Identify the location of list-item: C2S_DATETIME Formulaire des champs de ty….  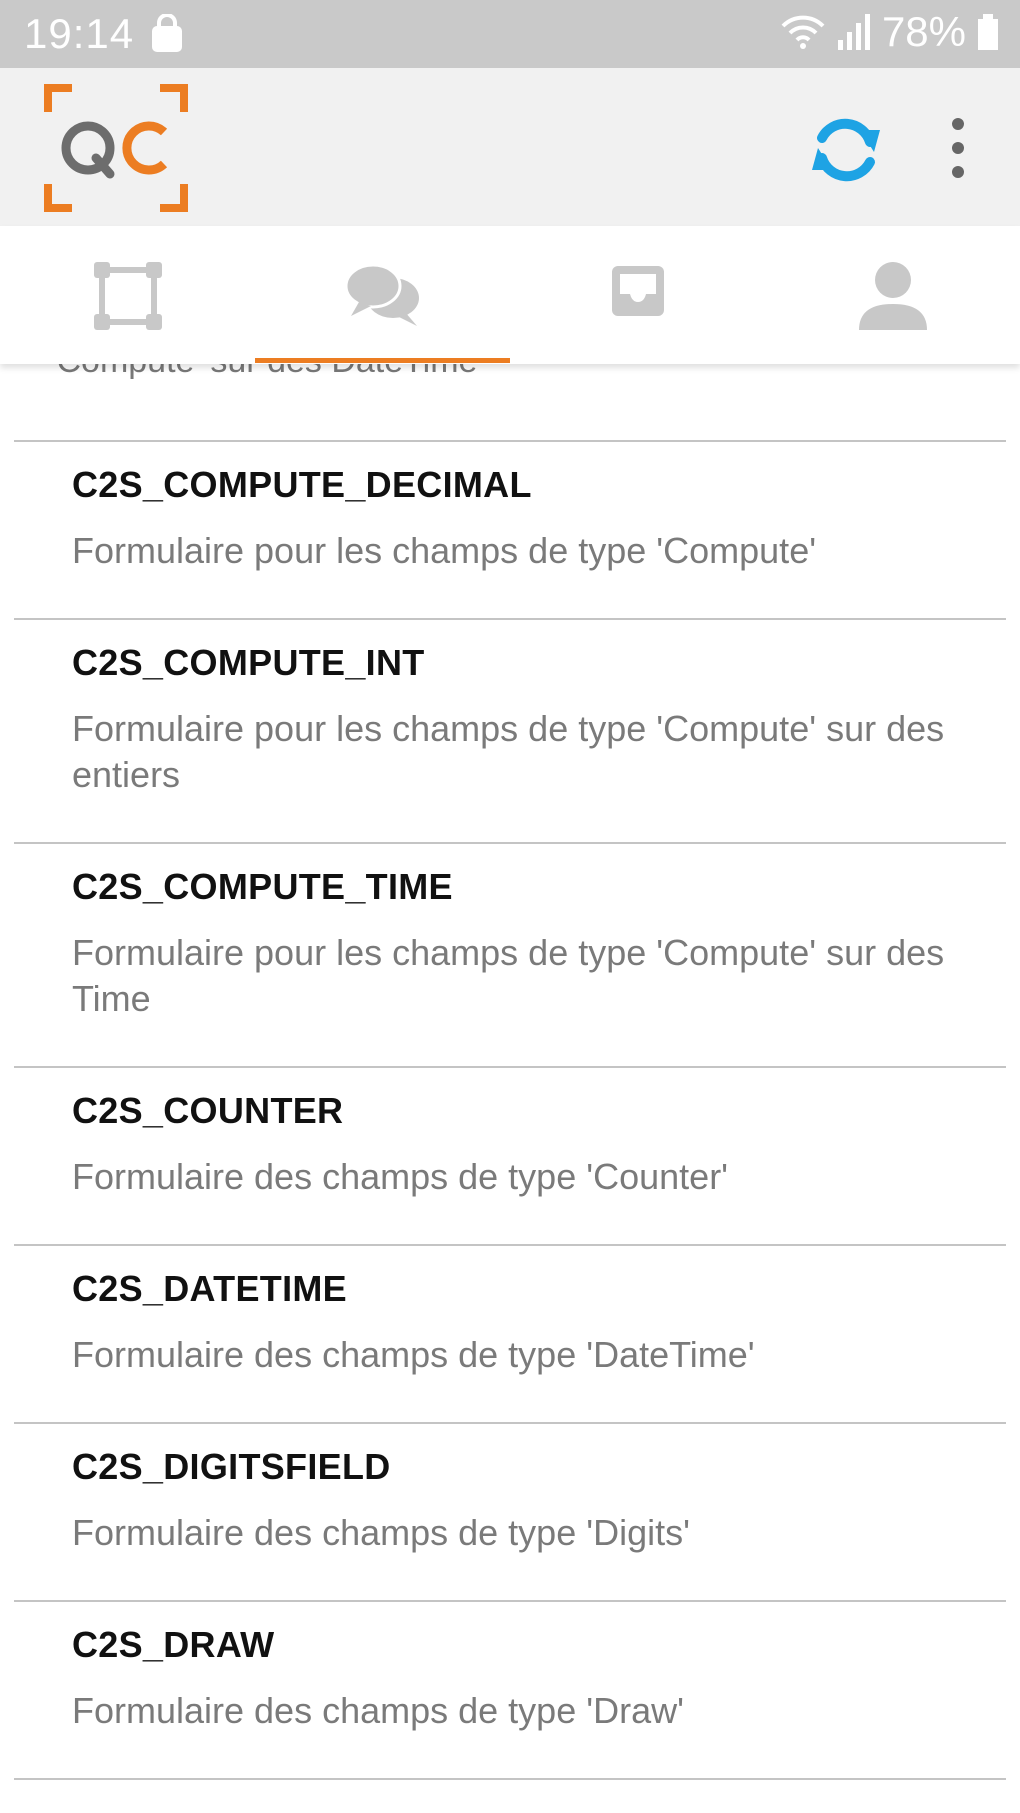
(510, 1334).